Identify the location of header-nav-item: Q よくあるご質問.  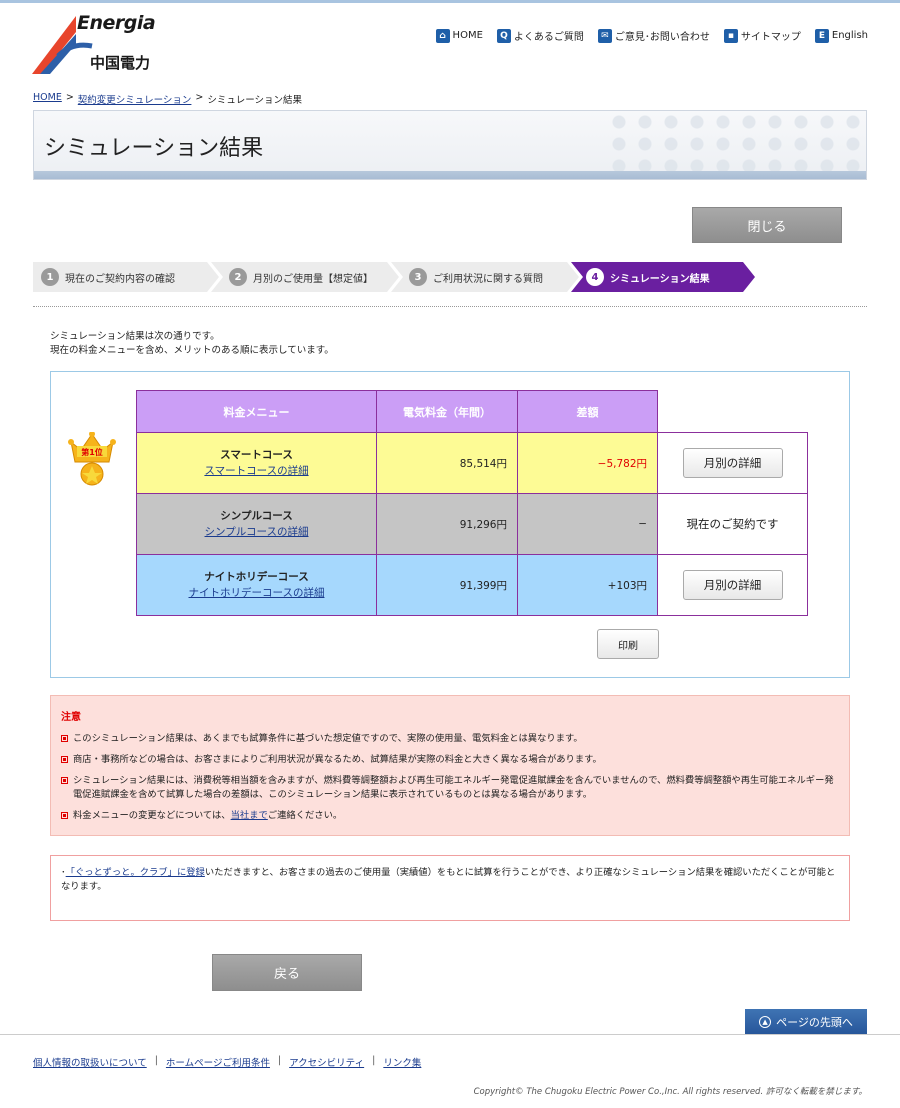
(540, 35).